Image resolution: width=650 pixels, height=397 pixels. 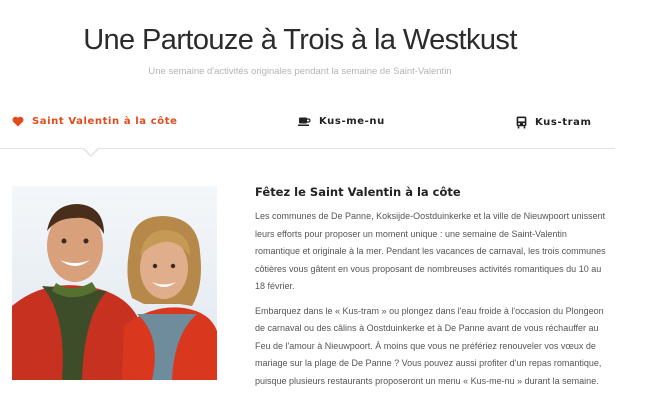 I want to click on tab-kus-tram: Kus-tram, so click(x=553, y=122).